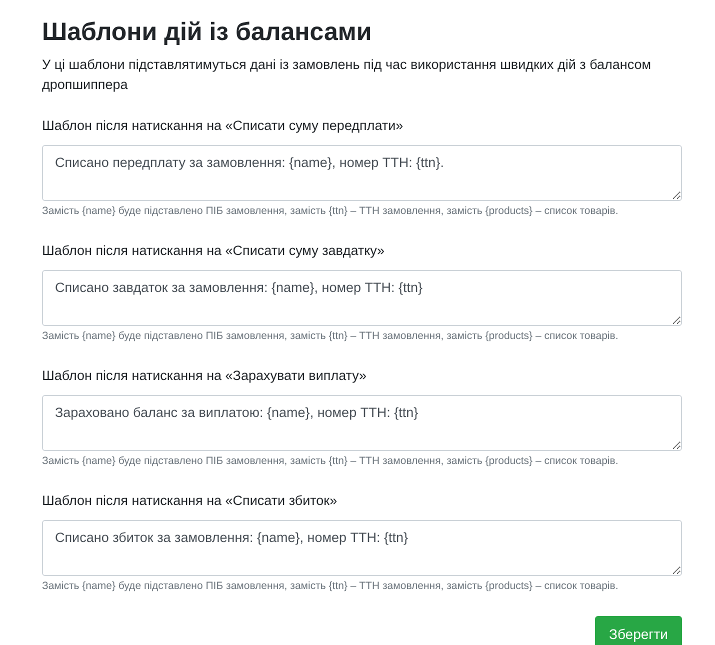 This screenshot has width=715, height=645. Describe the element at coordinates (362, 298) in the screenshot. I see `template-field: Списано завдаток за замовлення: {name}, номер ТТН: {ttn}` at that location.